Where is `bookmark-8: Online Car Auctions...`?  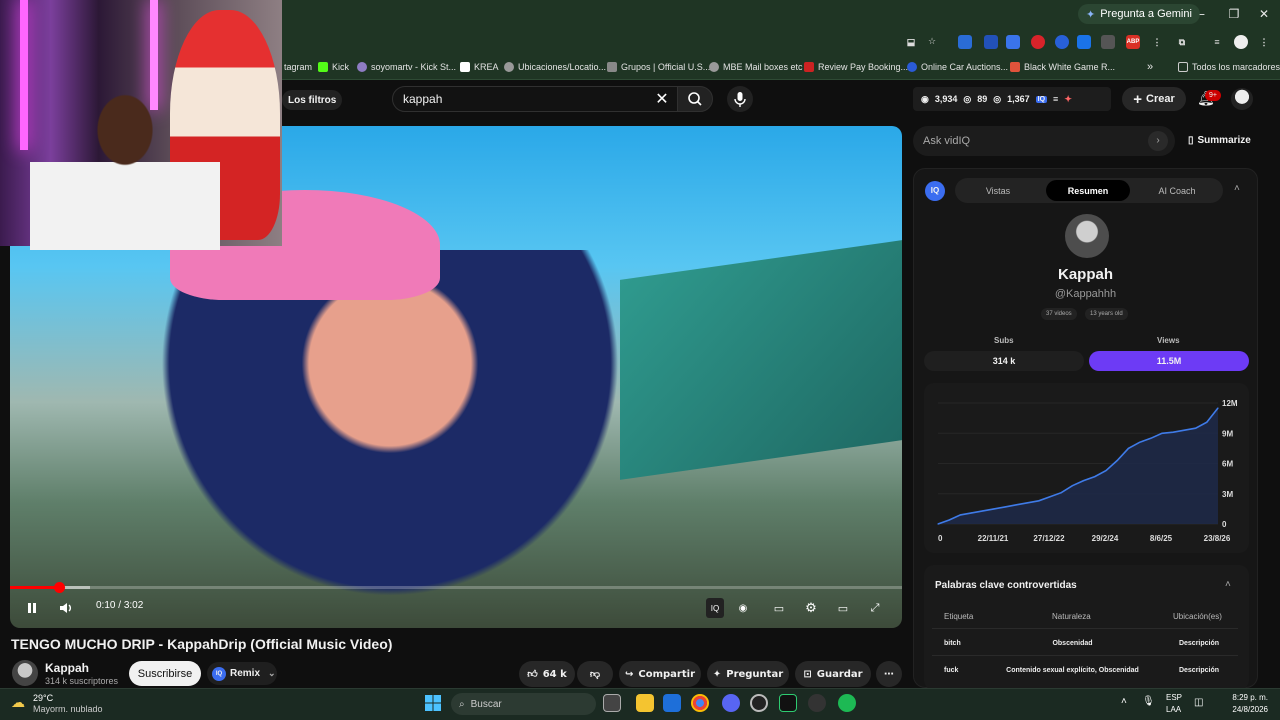
bookmark-8: Online Car Auctions... is located at coordinates (957, 67).